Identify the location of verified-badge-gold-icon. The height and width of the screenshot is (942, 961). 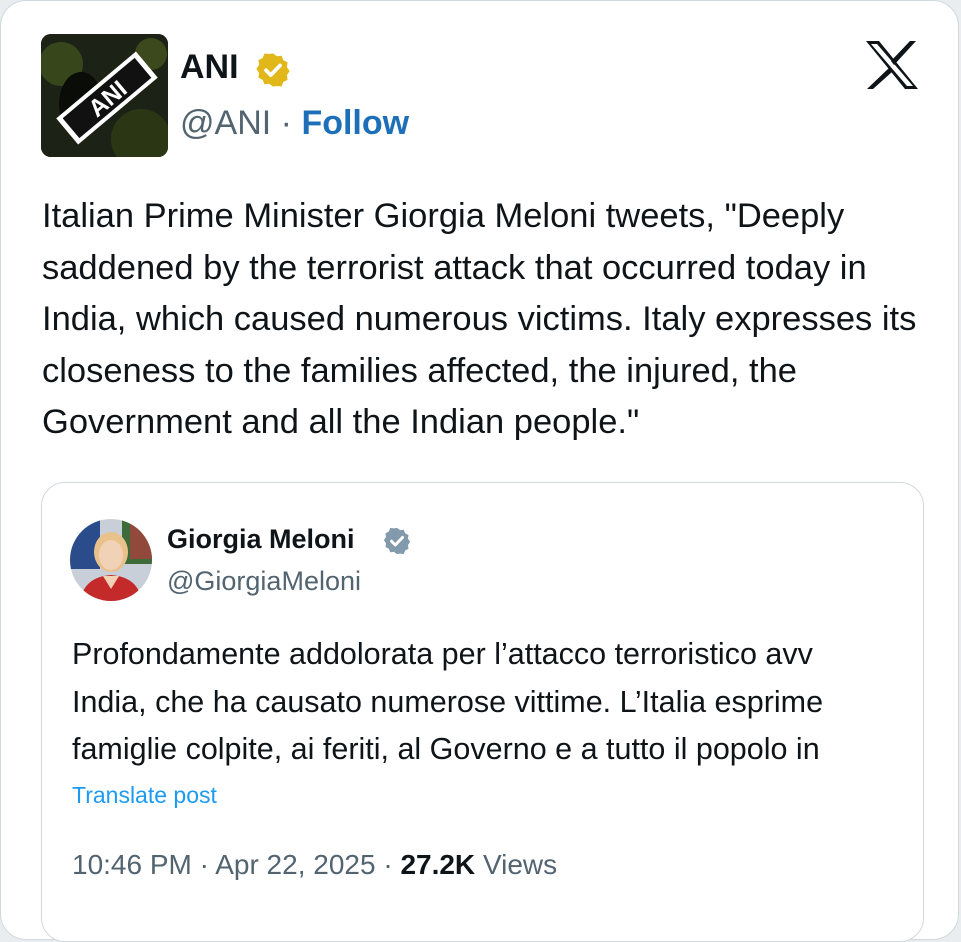
(273, 70).